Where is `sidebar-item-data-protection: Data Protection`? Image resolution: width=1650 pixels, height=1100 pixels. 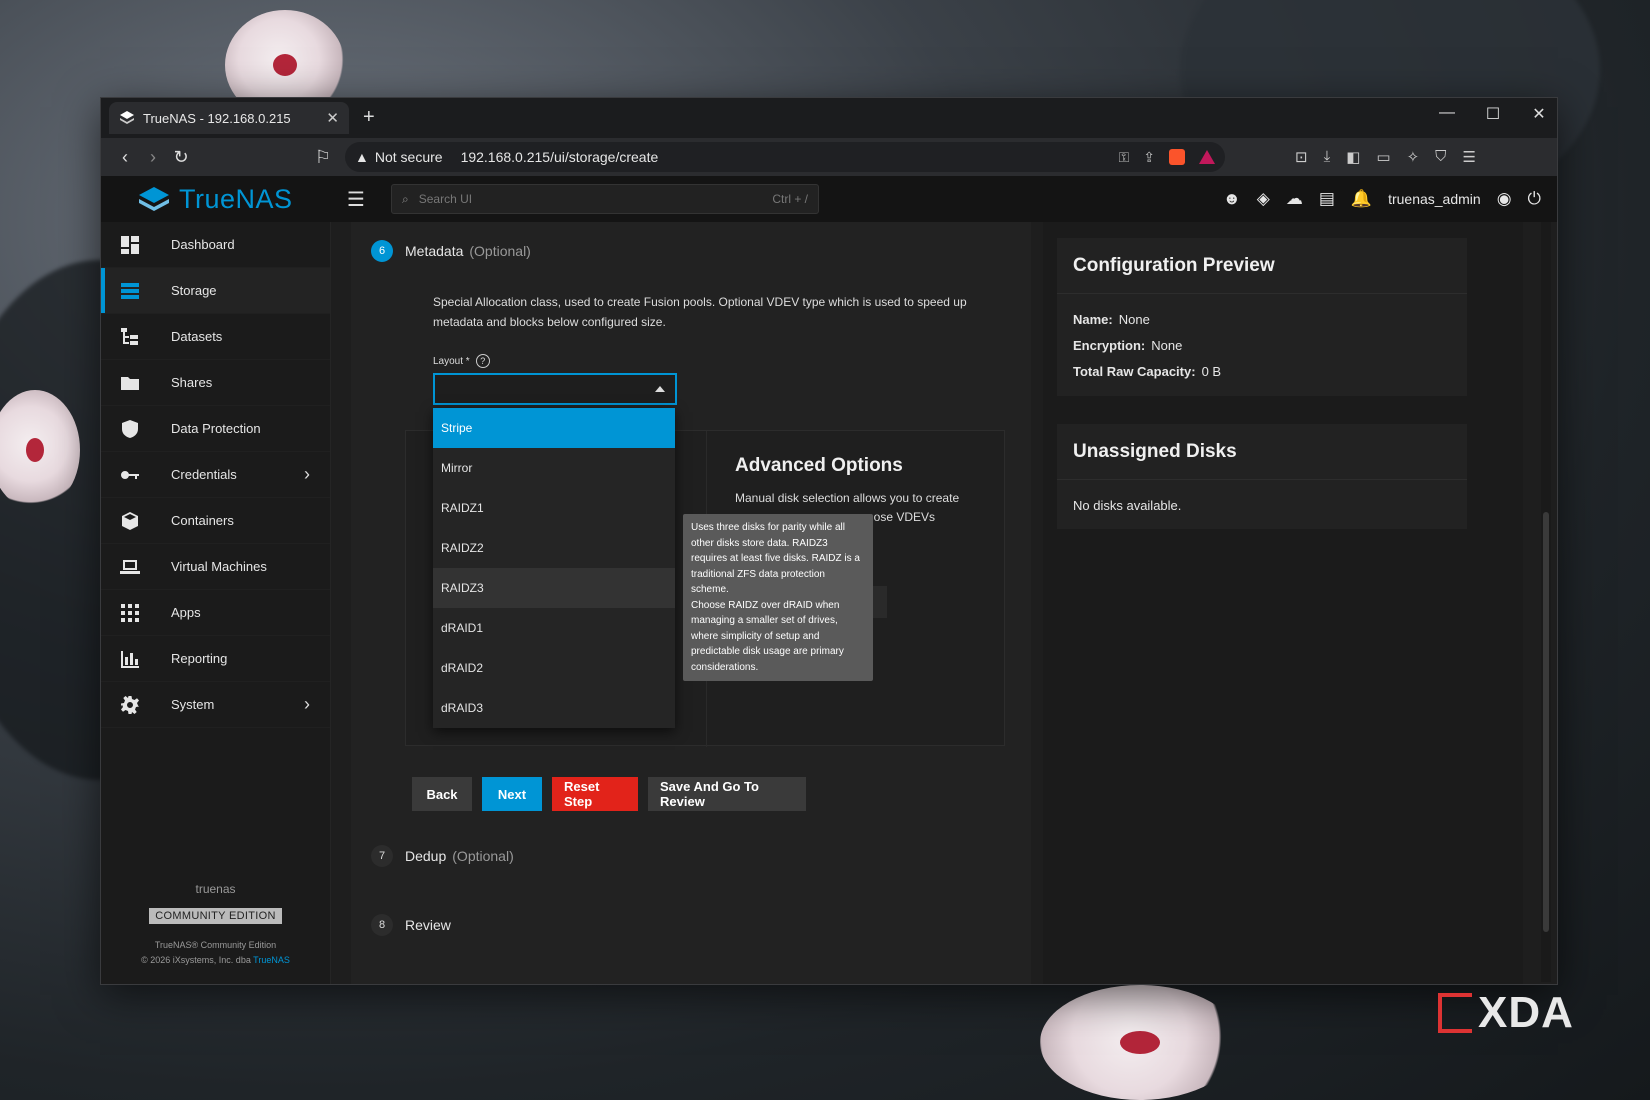
sidebar-item-data-protection: Data Protection is located at coordinates (215, 429).